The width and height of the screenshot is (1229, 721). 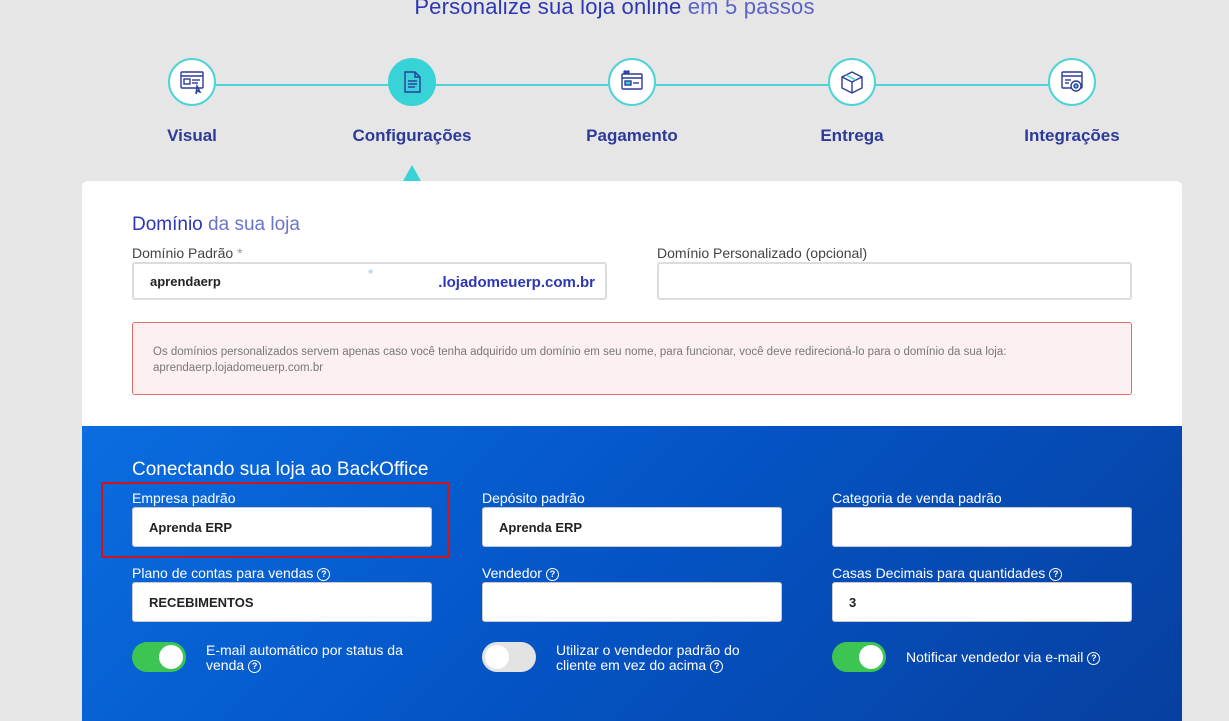 I want to click on default-domain-input: aprendaerp * .lojadomeuerp.com.br, so click(x=369, y=281).